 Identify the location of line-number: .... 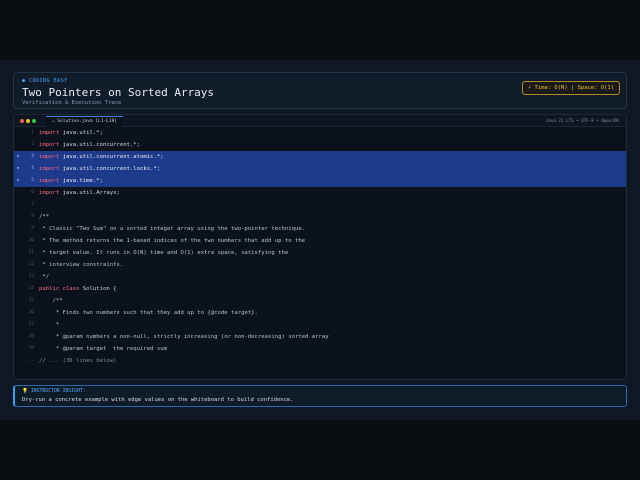
(29, 360).